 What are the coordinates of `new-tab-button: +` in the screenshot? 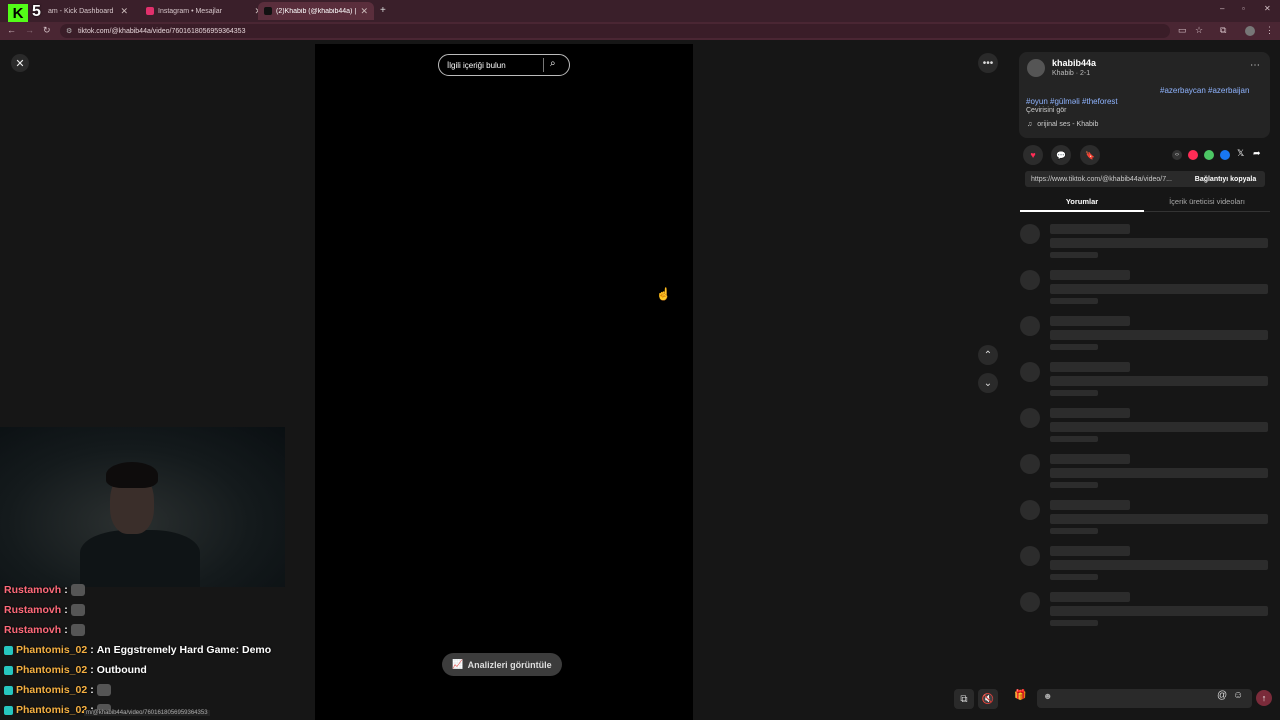 It's located at (383, 10).